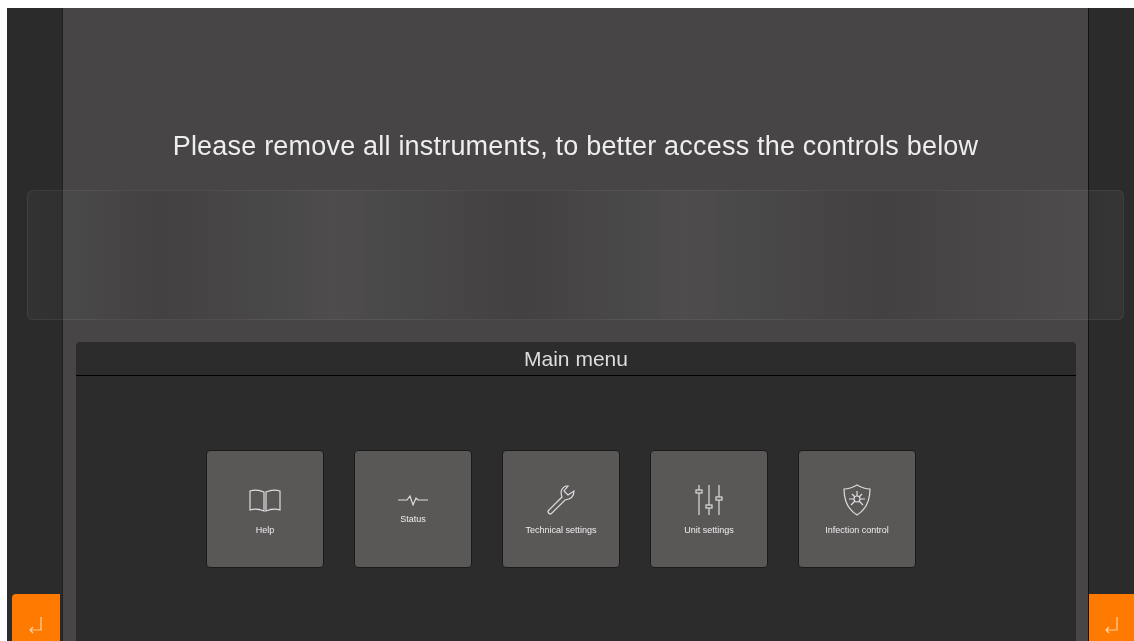 The height and width of the screenshot is (641, 1134). Describe the element at coordinates (412, 500) in the screenshot. I see `pulse-icon` at that location.